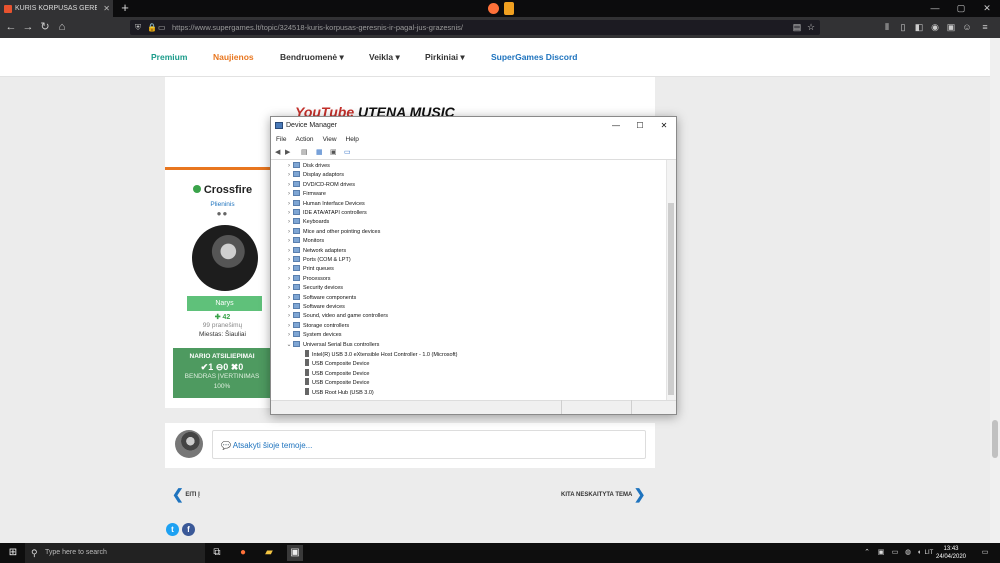 This screenshot has width=1000, height=563. What do you see at coordinates (314, 175) in the screenshot?
I see `device-category: › Display adaptors` at bounding box center [314, 175].